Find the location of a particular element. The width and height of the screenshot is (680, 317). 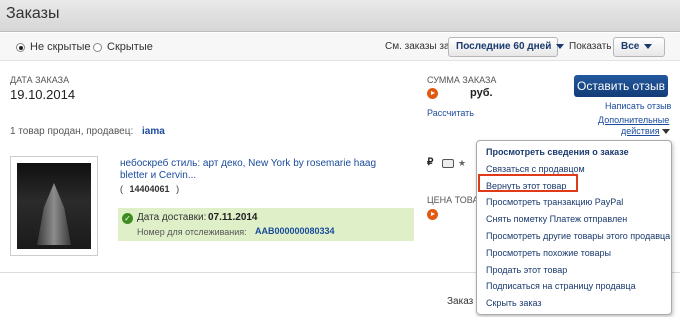

view-orders-label: См. заказы за is located at coordinates (417, 46).